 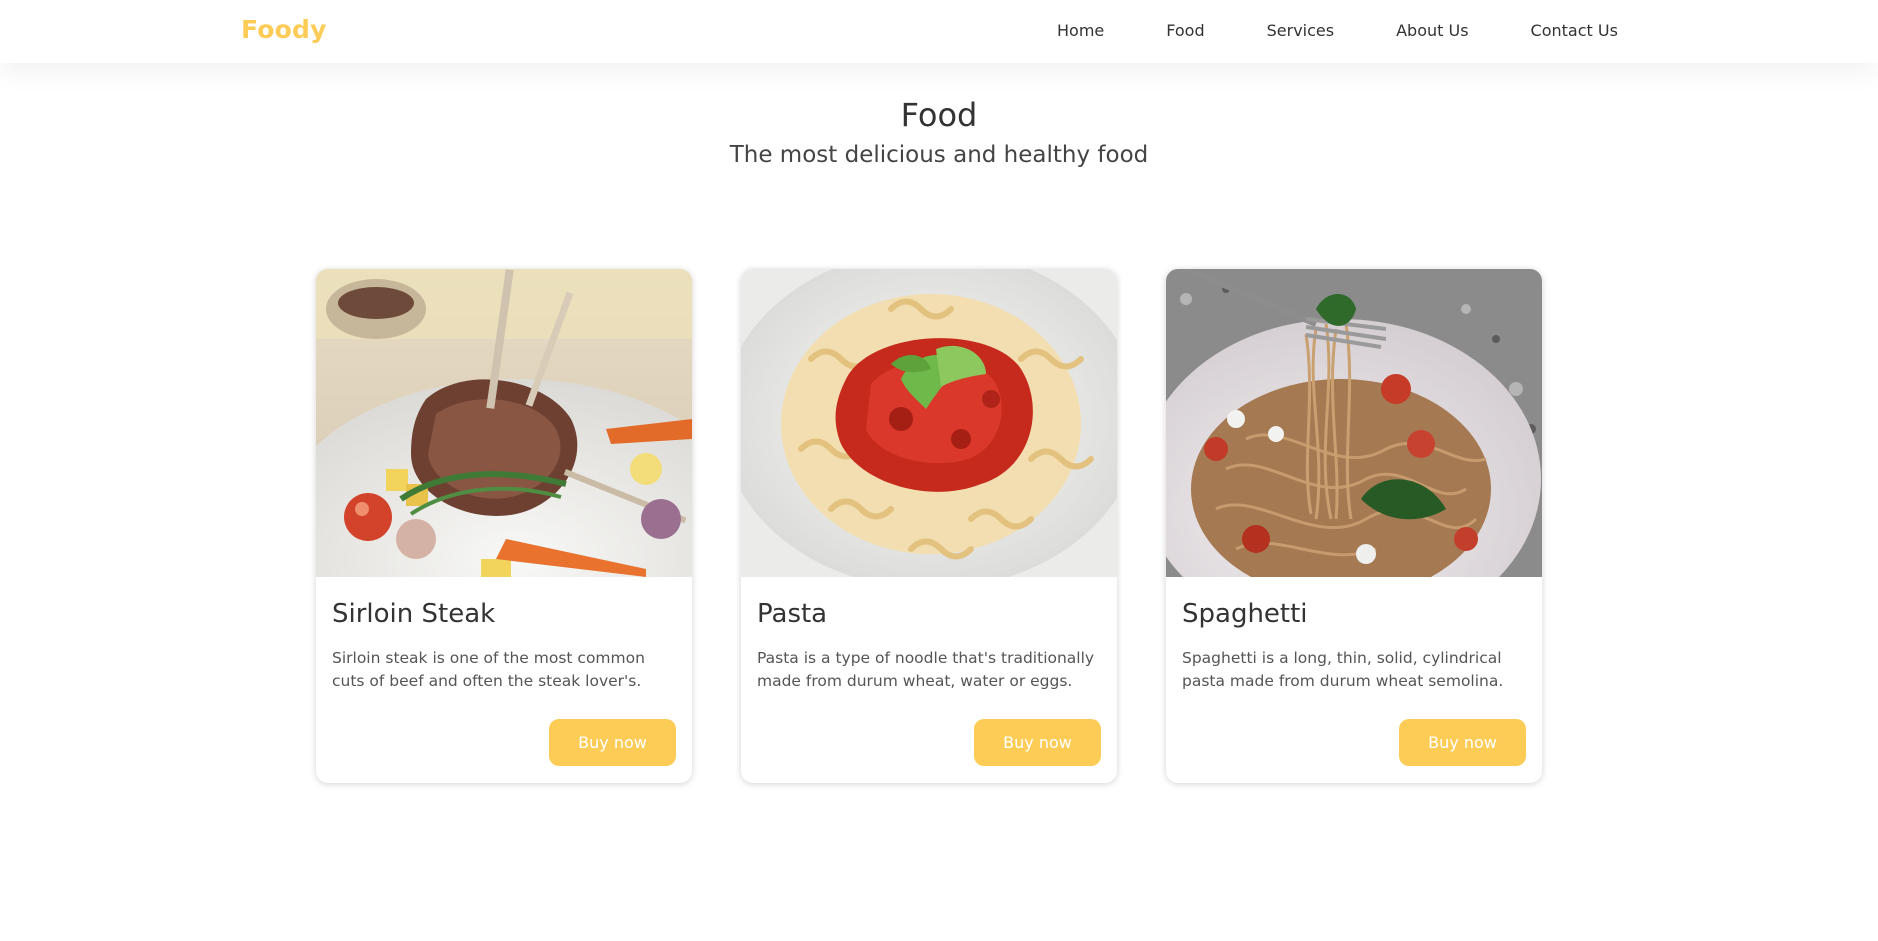 I want to click on nav-services: Services, so click(x=1300, y=30).